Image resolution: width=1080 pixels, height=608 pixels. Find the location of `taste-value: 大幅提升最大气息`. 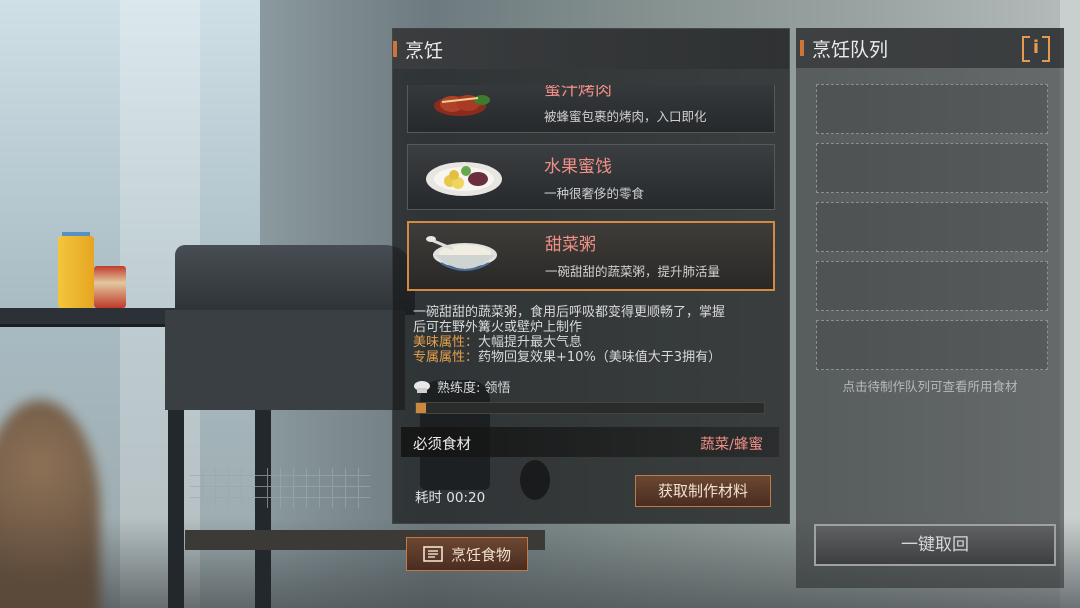

taste-value: 大幅提升最大气息 is located at coordinates (530, 342).